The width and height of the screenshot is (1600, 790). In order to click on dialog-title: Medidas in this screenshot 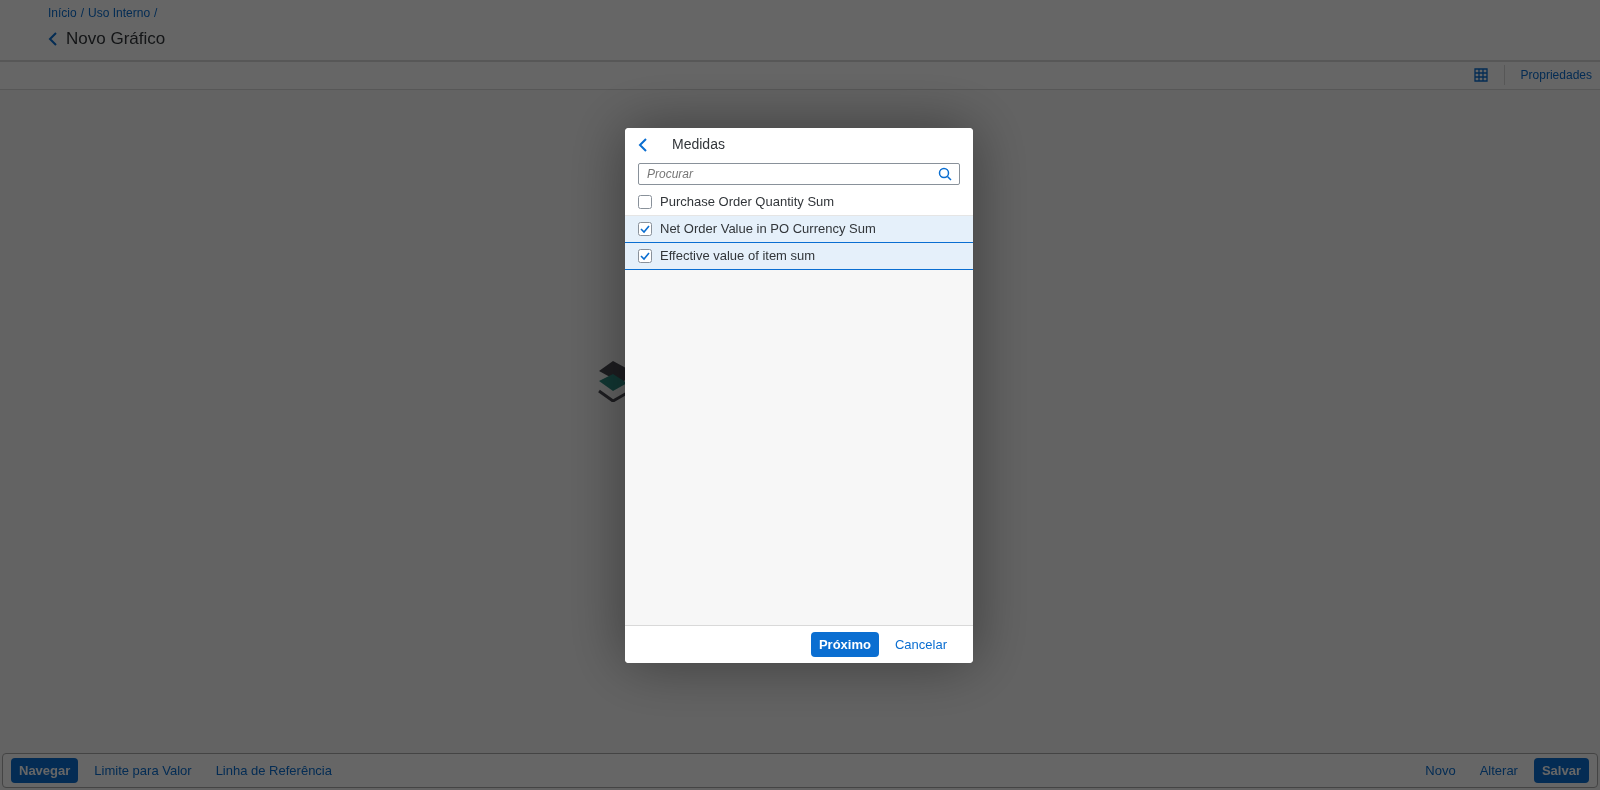, I will do `click(698, 144)`.